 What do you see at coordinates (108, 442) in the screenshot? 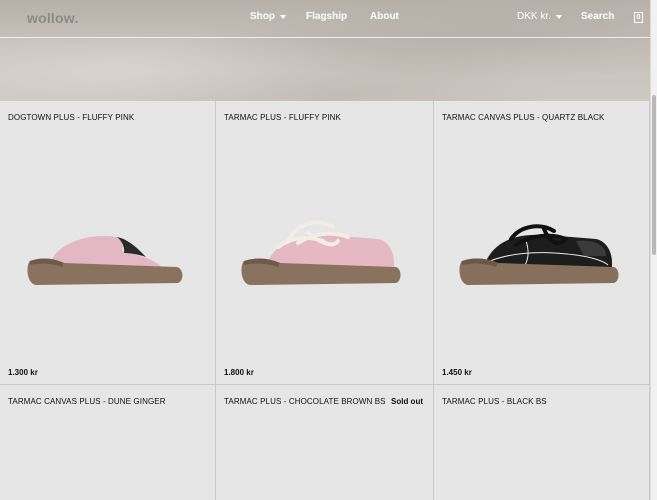
I see `product-card: TARMAC CANVAS PLUS - DUNE GINGER` at bounding box center [108, 442].